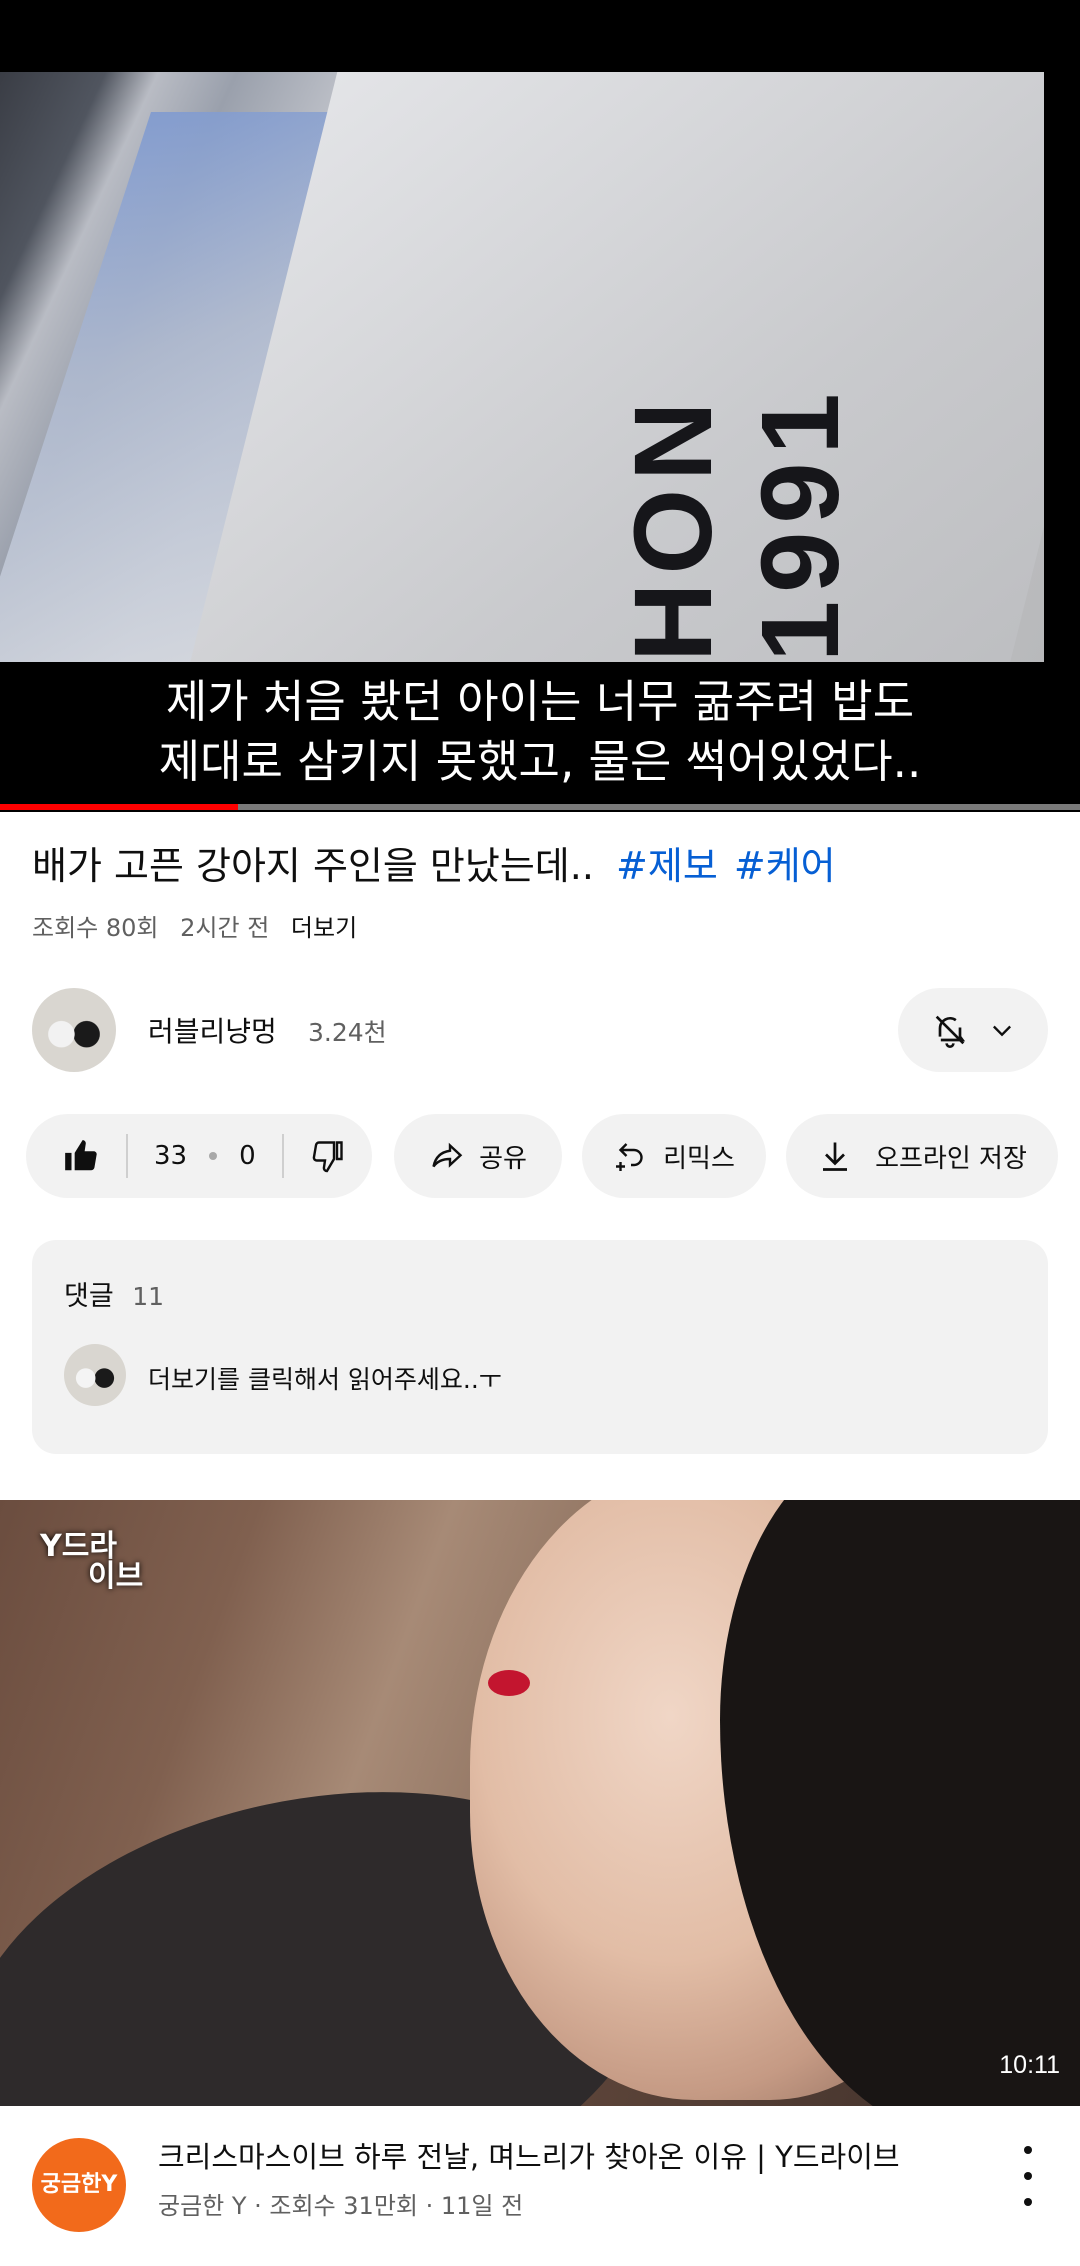  Describe the element at coordinates (212, 1030) in the screenshot. I see `channel-name: 러블리냥멍` at that location.